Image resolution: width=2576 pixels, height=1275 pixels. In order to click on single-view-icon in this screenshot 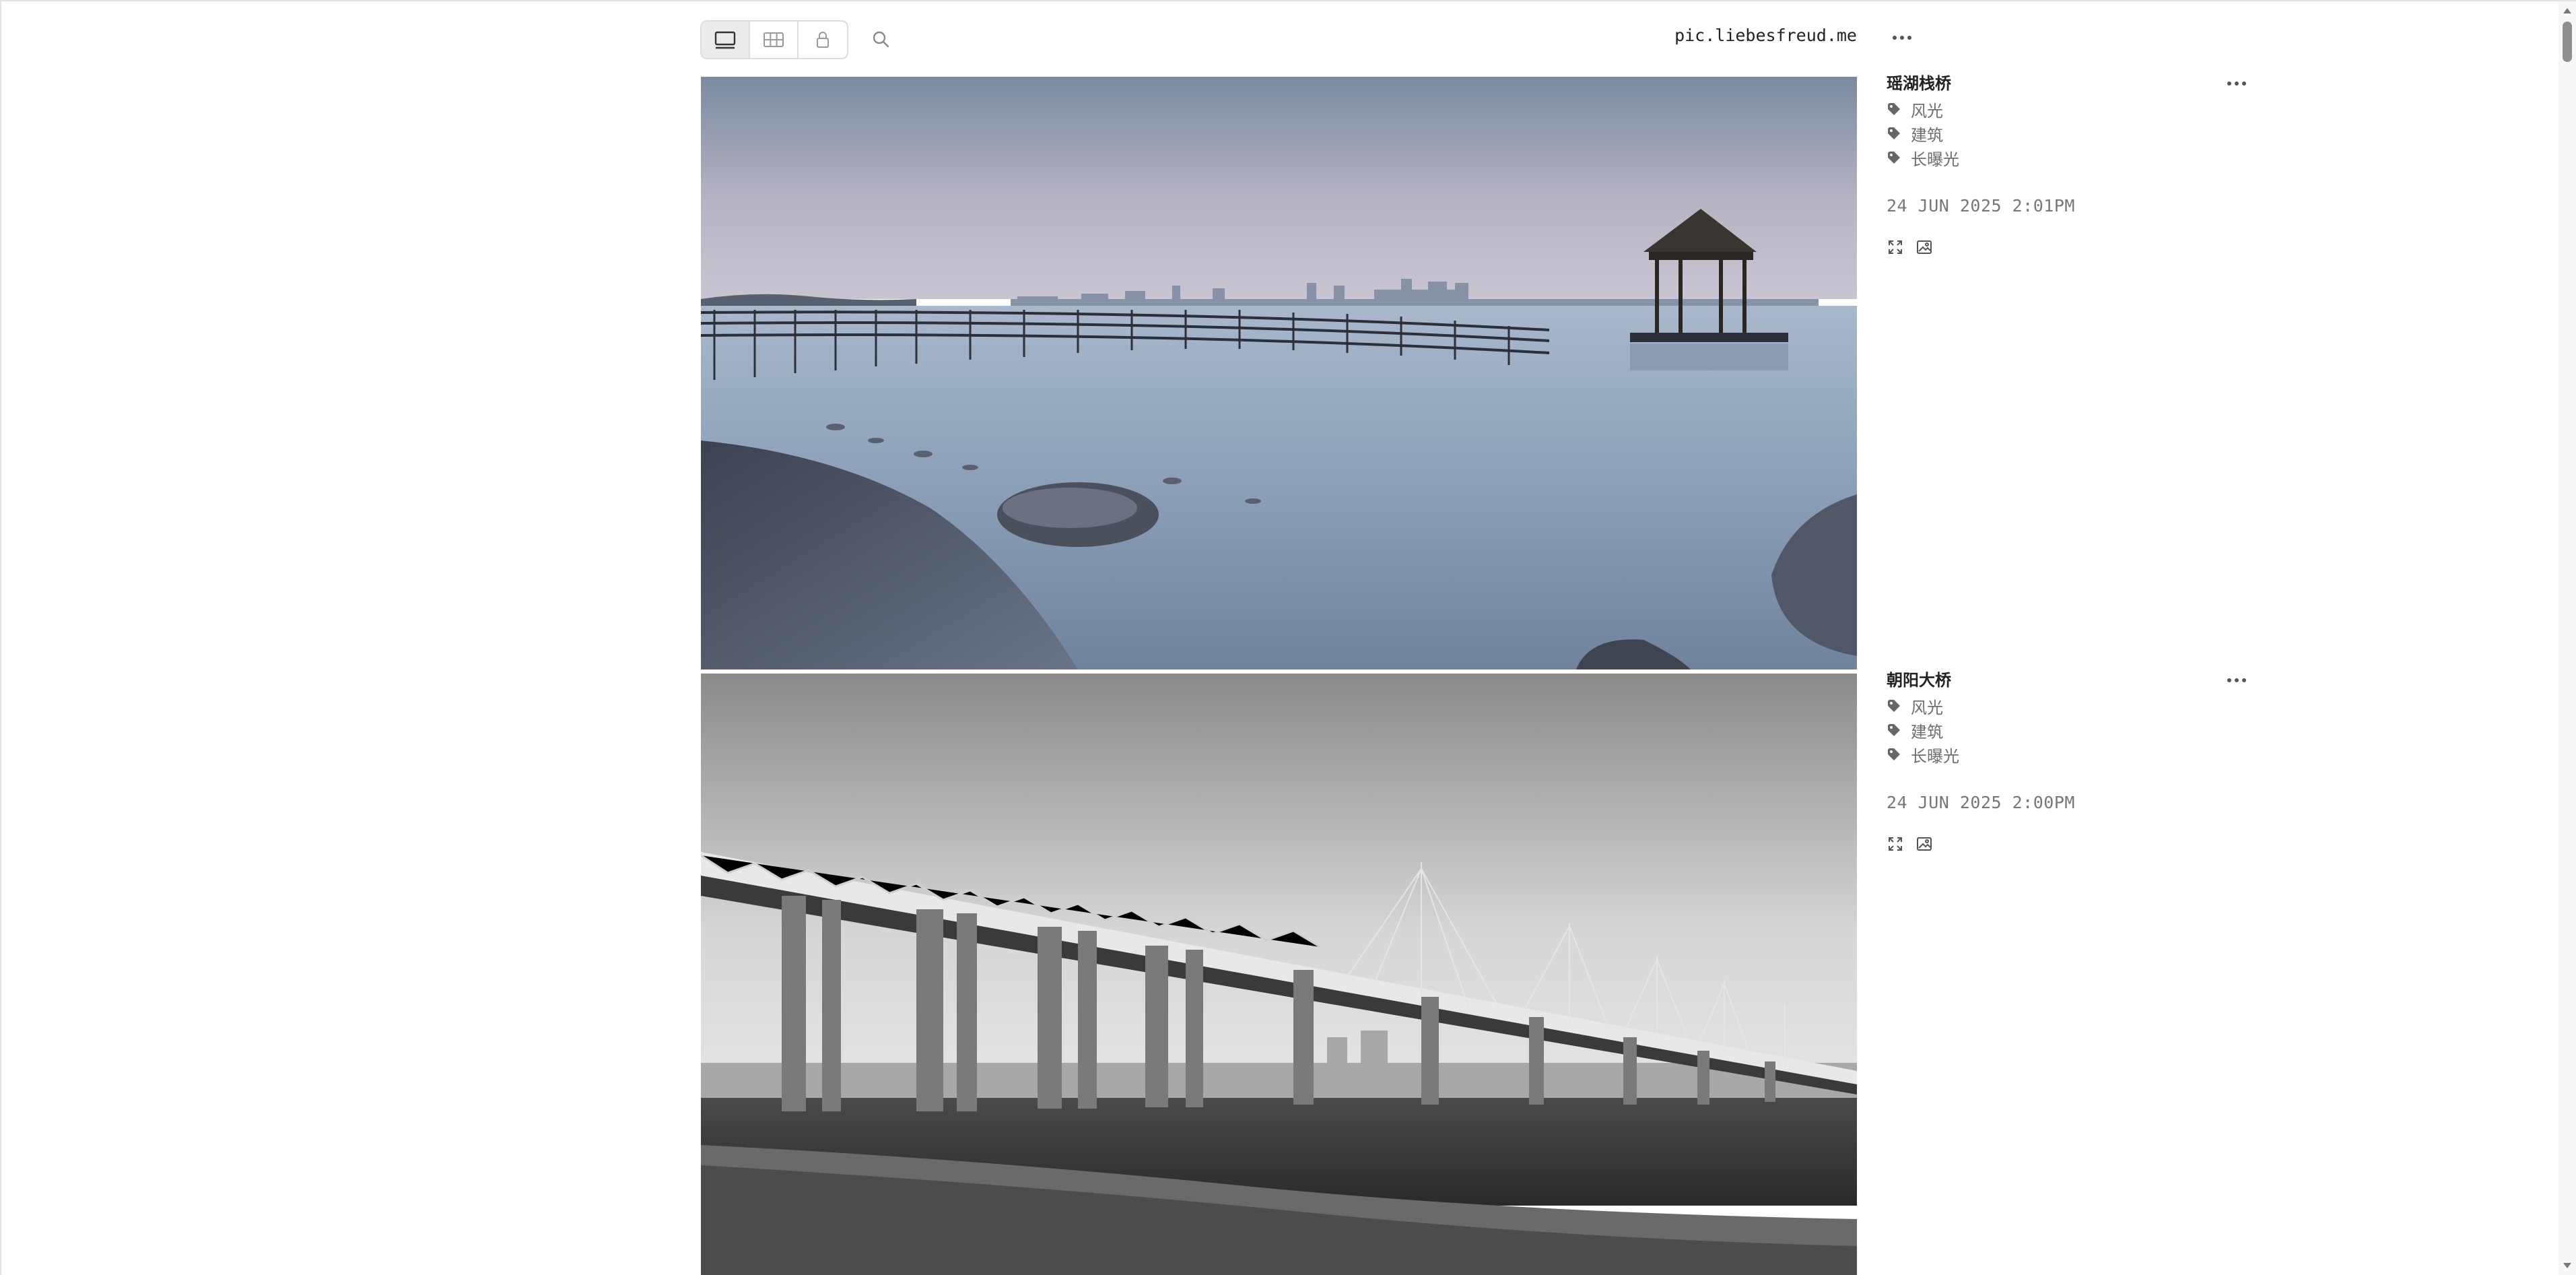, I will do `click(725, 40)`.